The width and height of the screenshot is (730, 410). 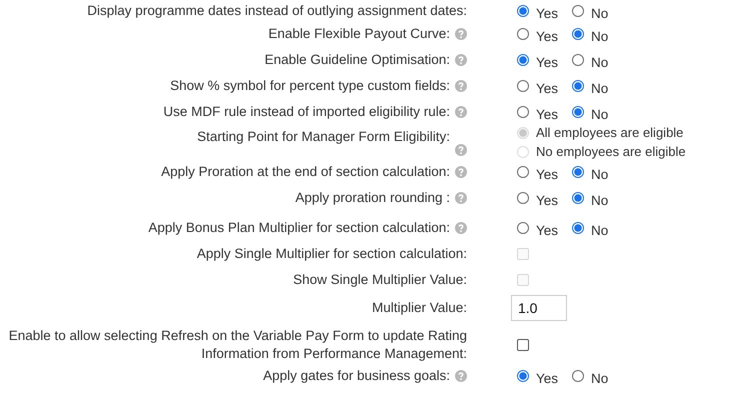 I want to click on option-label: No employees are eligible, so click(x=611, y=151).